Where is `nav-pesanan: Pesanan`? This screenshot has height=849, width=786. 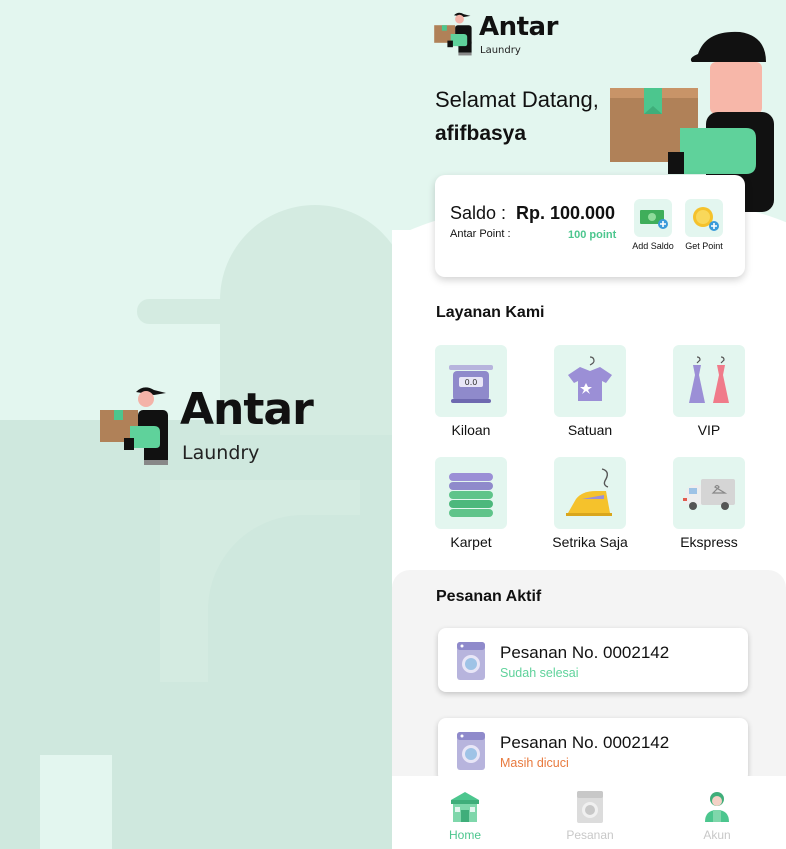
nav-pesanan: Pesanan is located at coordinates (590, 816).